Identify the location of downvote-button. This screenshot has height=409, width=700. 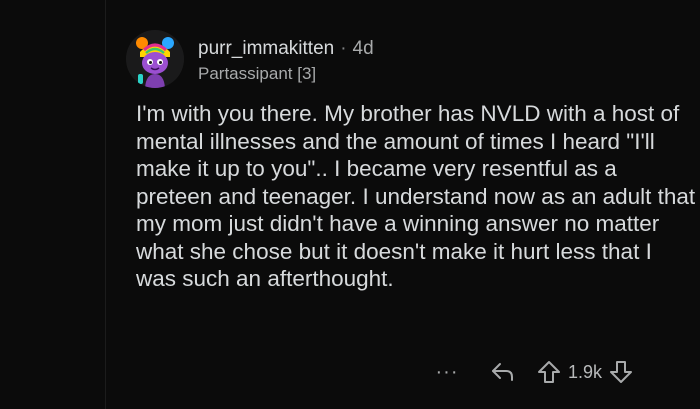
(621, 372).